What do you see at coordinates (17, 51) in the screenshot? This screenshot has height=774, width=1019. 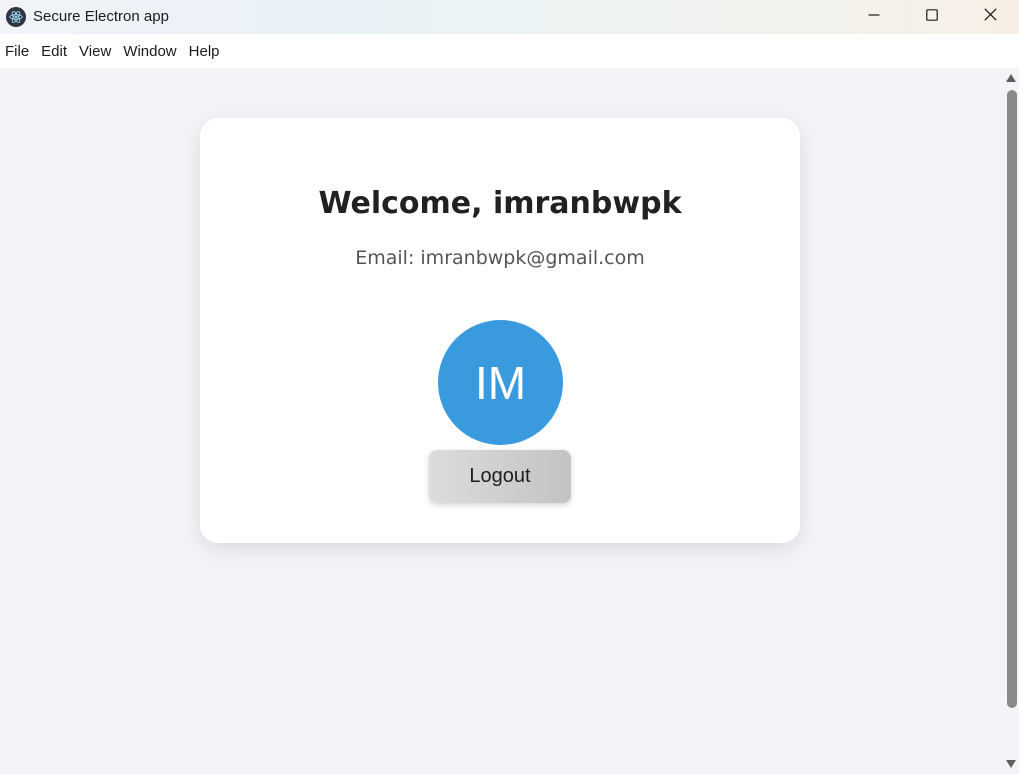 I see `menu-file: File` at bounding box center [17, 51].